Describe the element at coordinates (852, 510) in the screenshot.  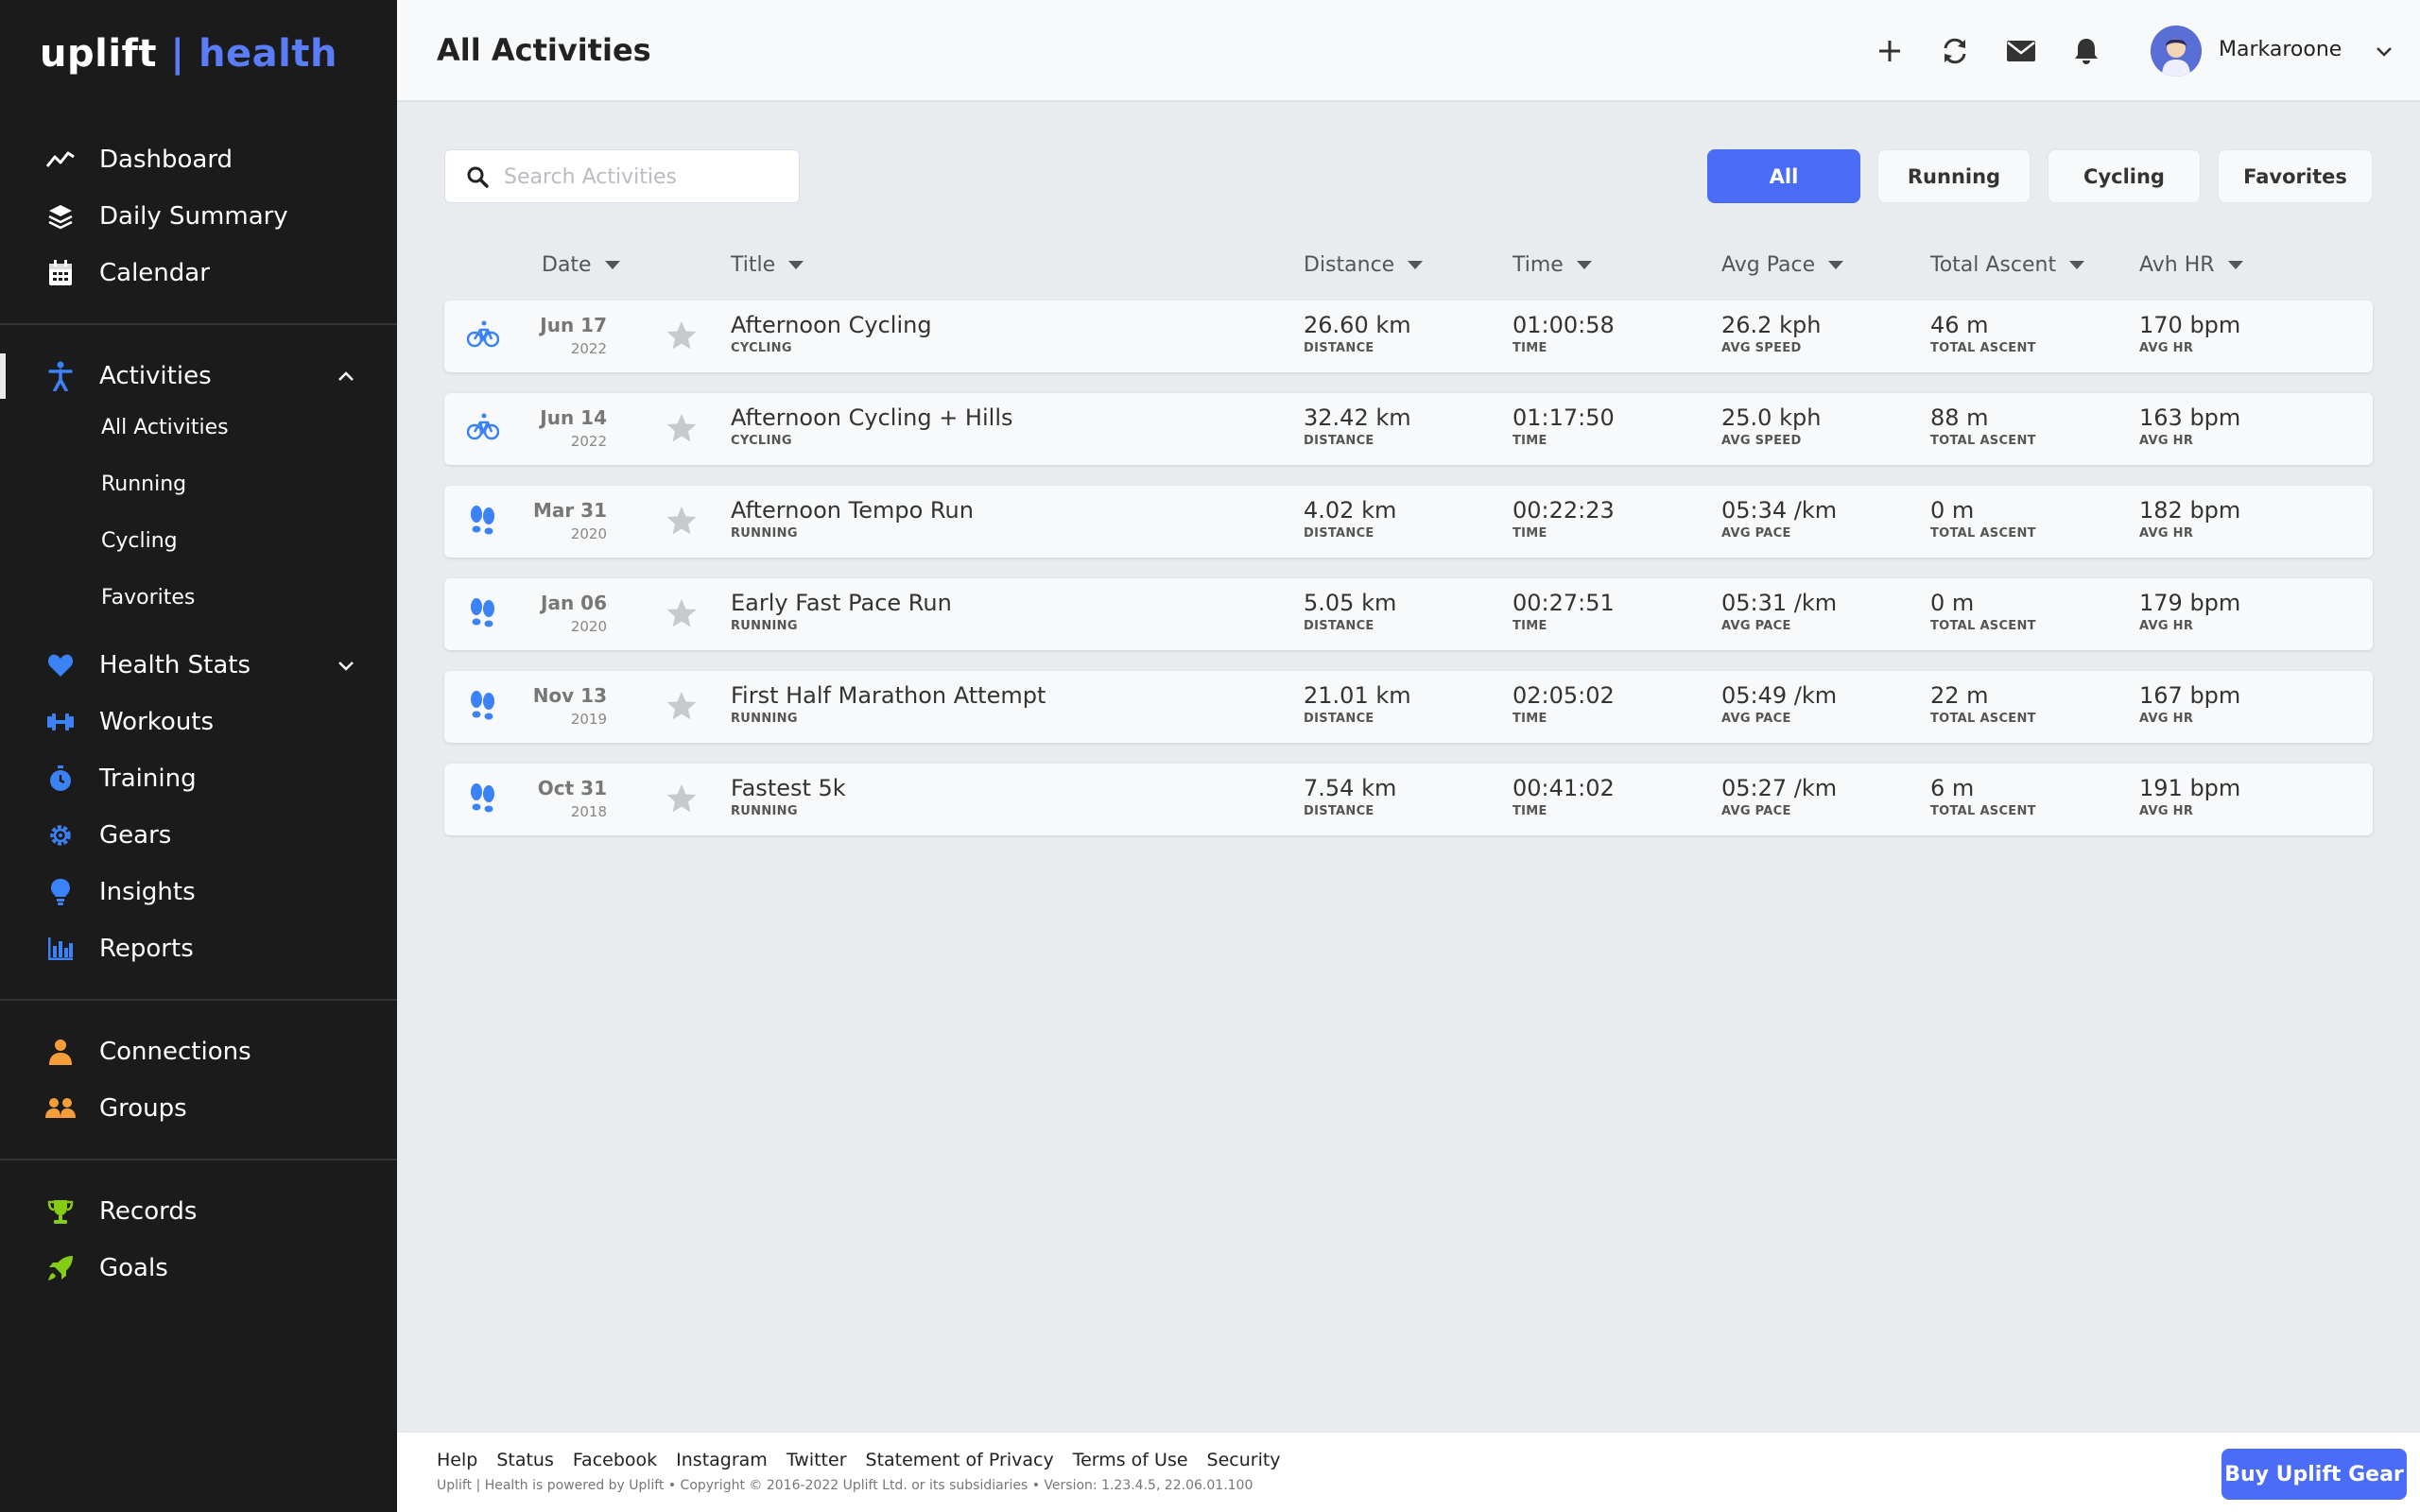
I see `activity-title: Afternoon Tempo Run` at that location.